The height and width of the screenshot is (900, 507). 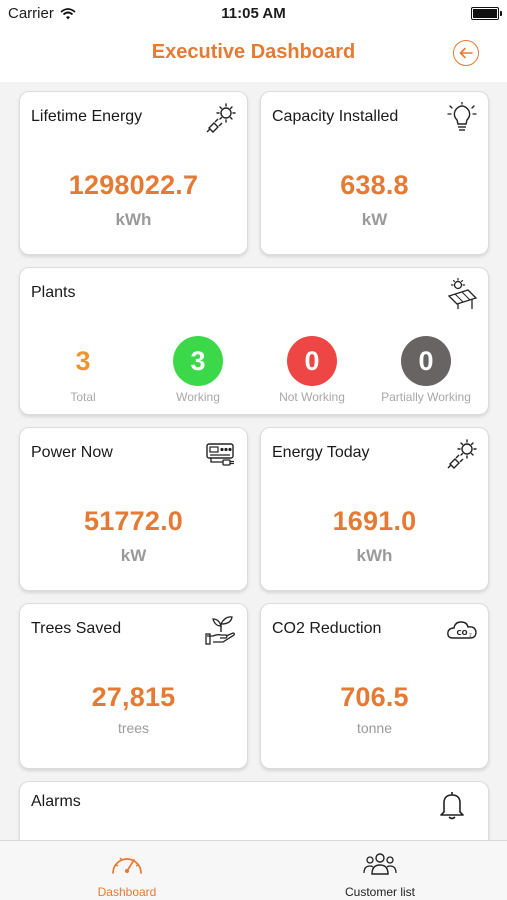 I want to click on energy-today-unit: kWh, so click(x=374, y=555).